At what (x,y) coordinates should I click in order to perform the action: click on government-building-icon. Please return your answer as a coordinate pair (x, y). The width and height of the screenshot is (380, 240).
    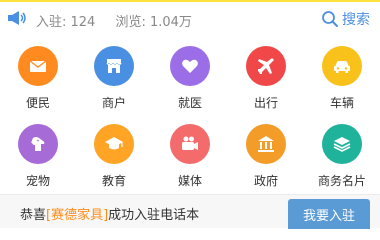
    Looking at the image, I should click on (266, 144).